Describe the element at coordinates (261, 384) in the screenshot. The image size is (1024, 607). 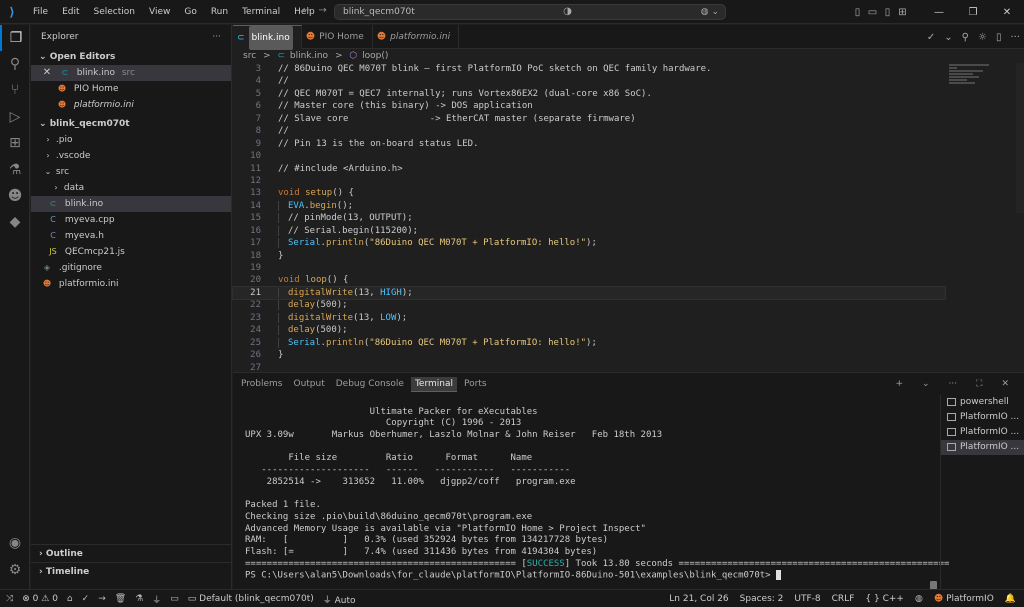
I see `tab-problems: Problems` at that location.